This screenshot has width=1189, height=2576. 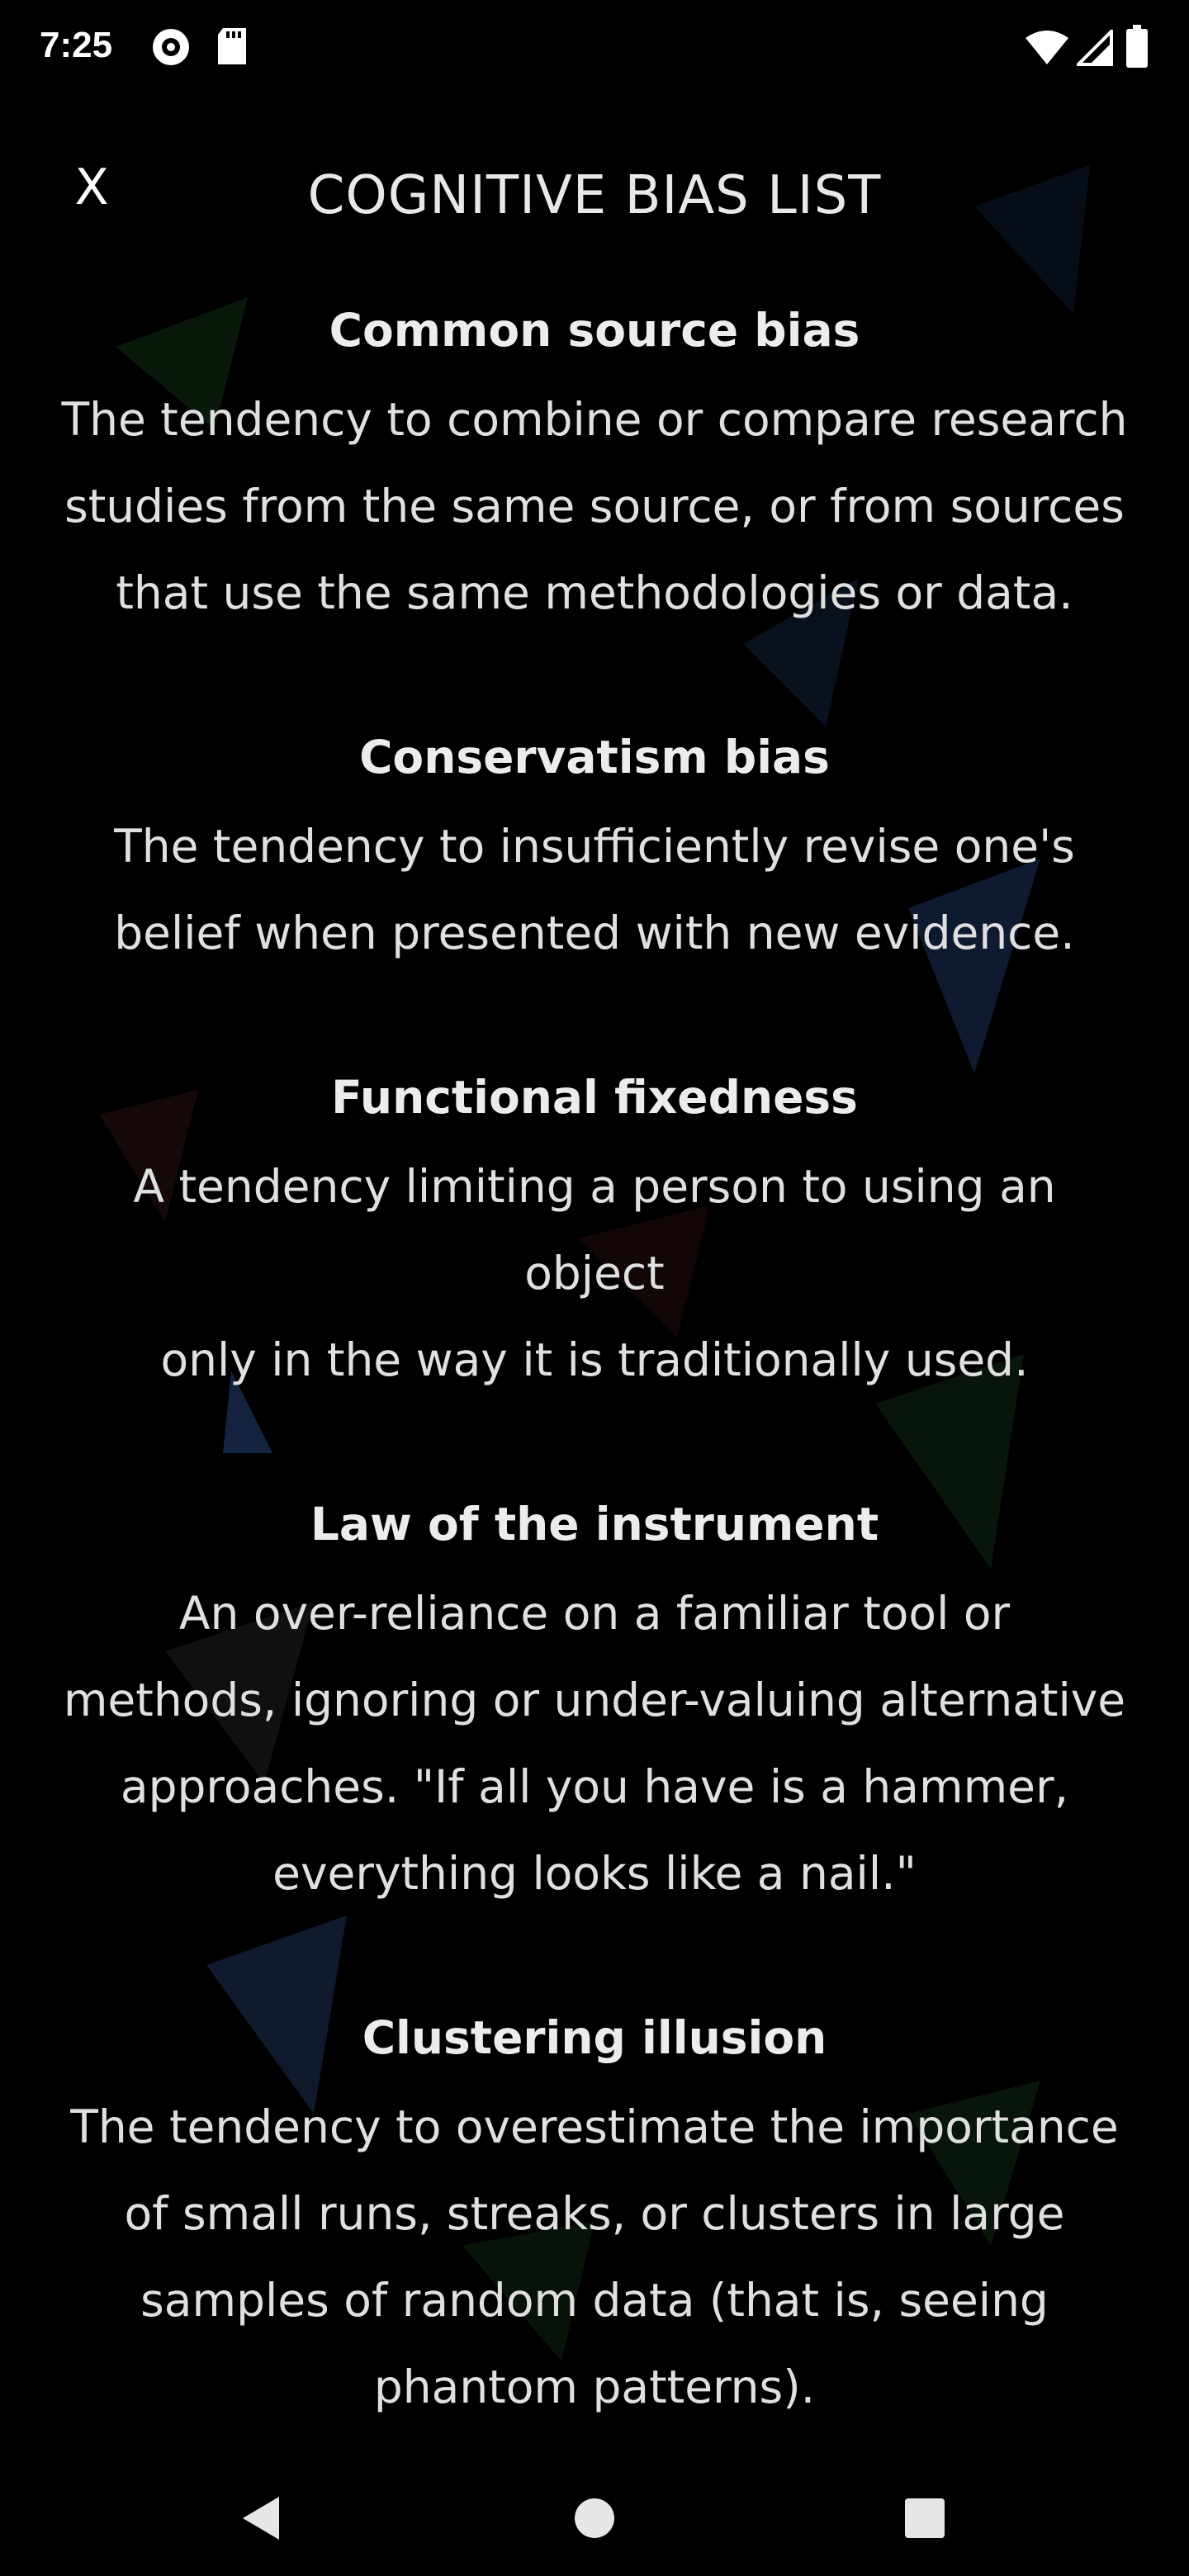 I want to click on description-line: belief when presented with new evidence., so click(x=594, y=933).